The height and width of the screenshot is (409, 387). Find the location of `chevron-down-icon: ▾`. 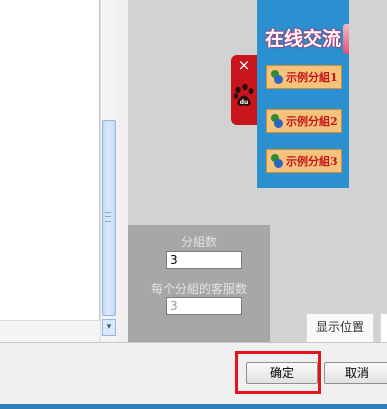

chevron-down-icon: ▾ is located at coordinates (109, 327).